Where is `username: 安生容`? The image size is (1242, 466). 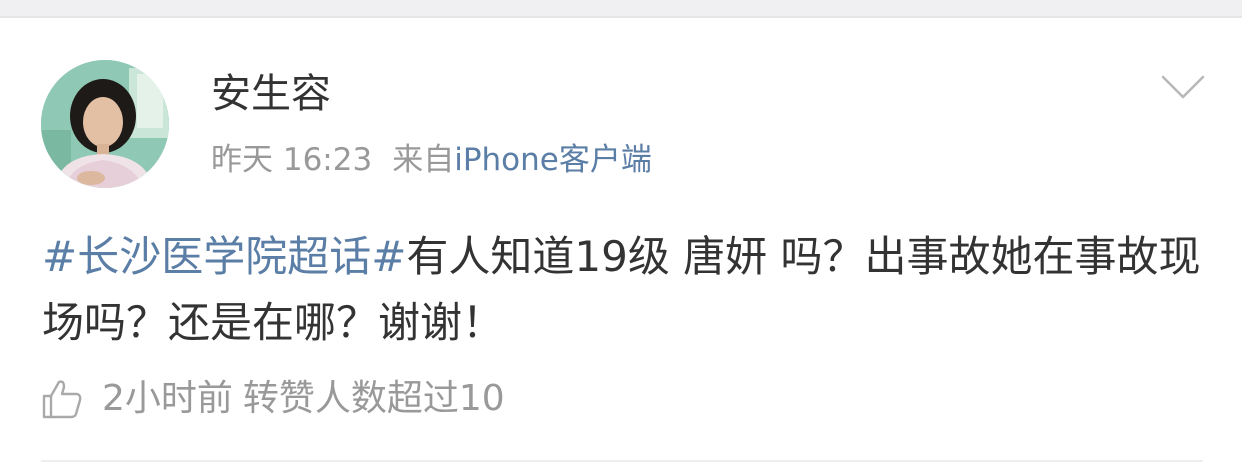 username: 安生容 is located at coordinates (271, 94).